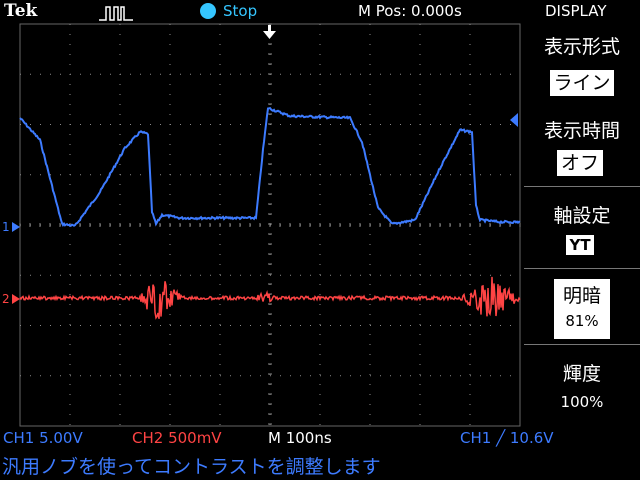 This screenshot has height=480, width=640. Describe the element at coordinates (208, 11) in the screenshot. I see `run-status-icon` at that location.